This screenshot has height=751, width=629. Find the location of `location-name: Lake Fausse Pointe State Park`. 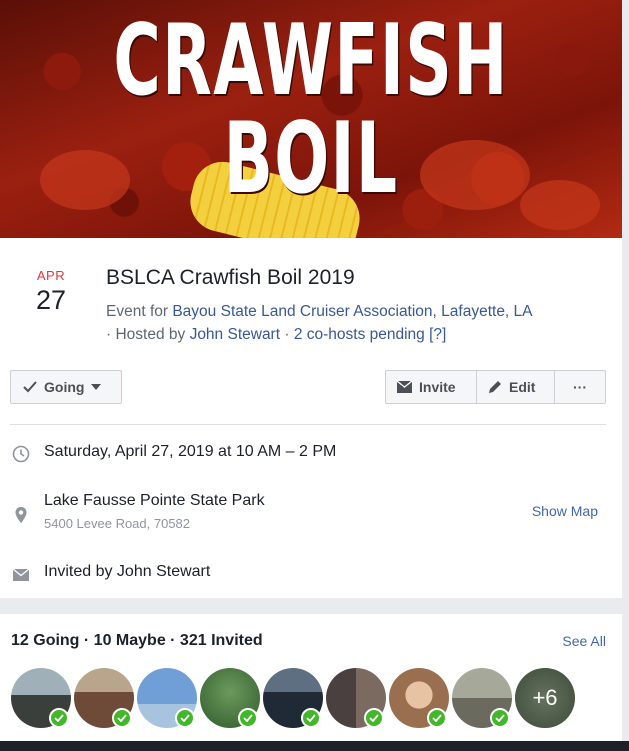

location-name: Lake Fausse Pointe State Park is located at coordinates (154, 501).